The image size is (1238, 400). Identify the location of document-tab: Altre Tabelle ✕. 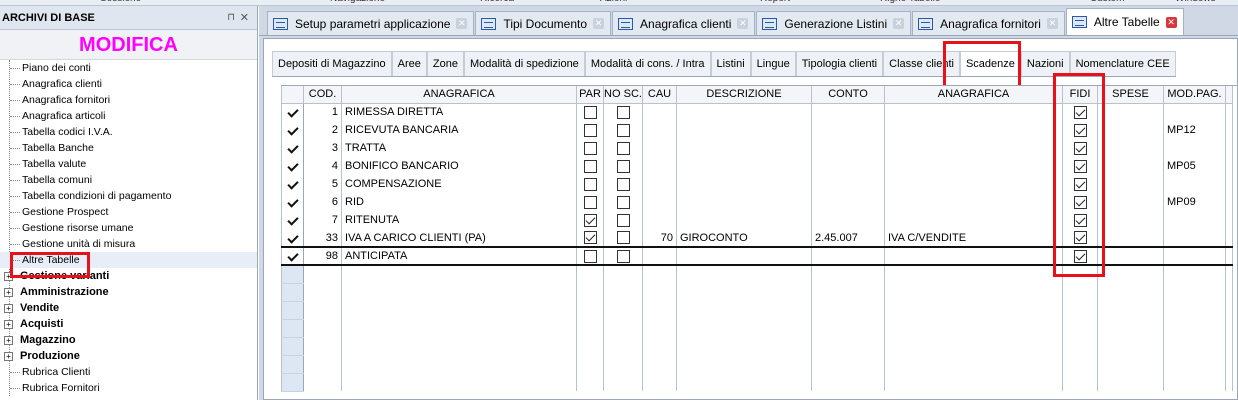
(1124, 21).